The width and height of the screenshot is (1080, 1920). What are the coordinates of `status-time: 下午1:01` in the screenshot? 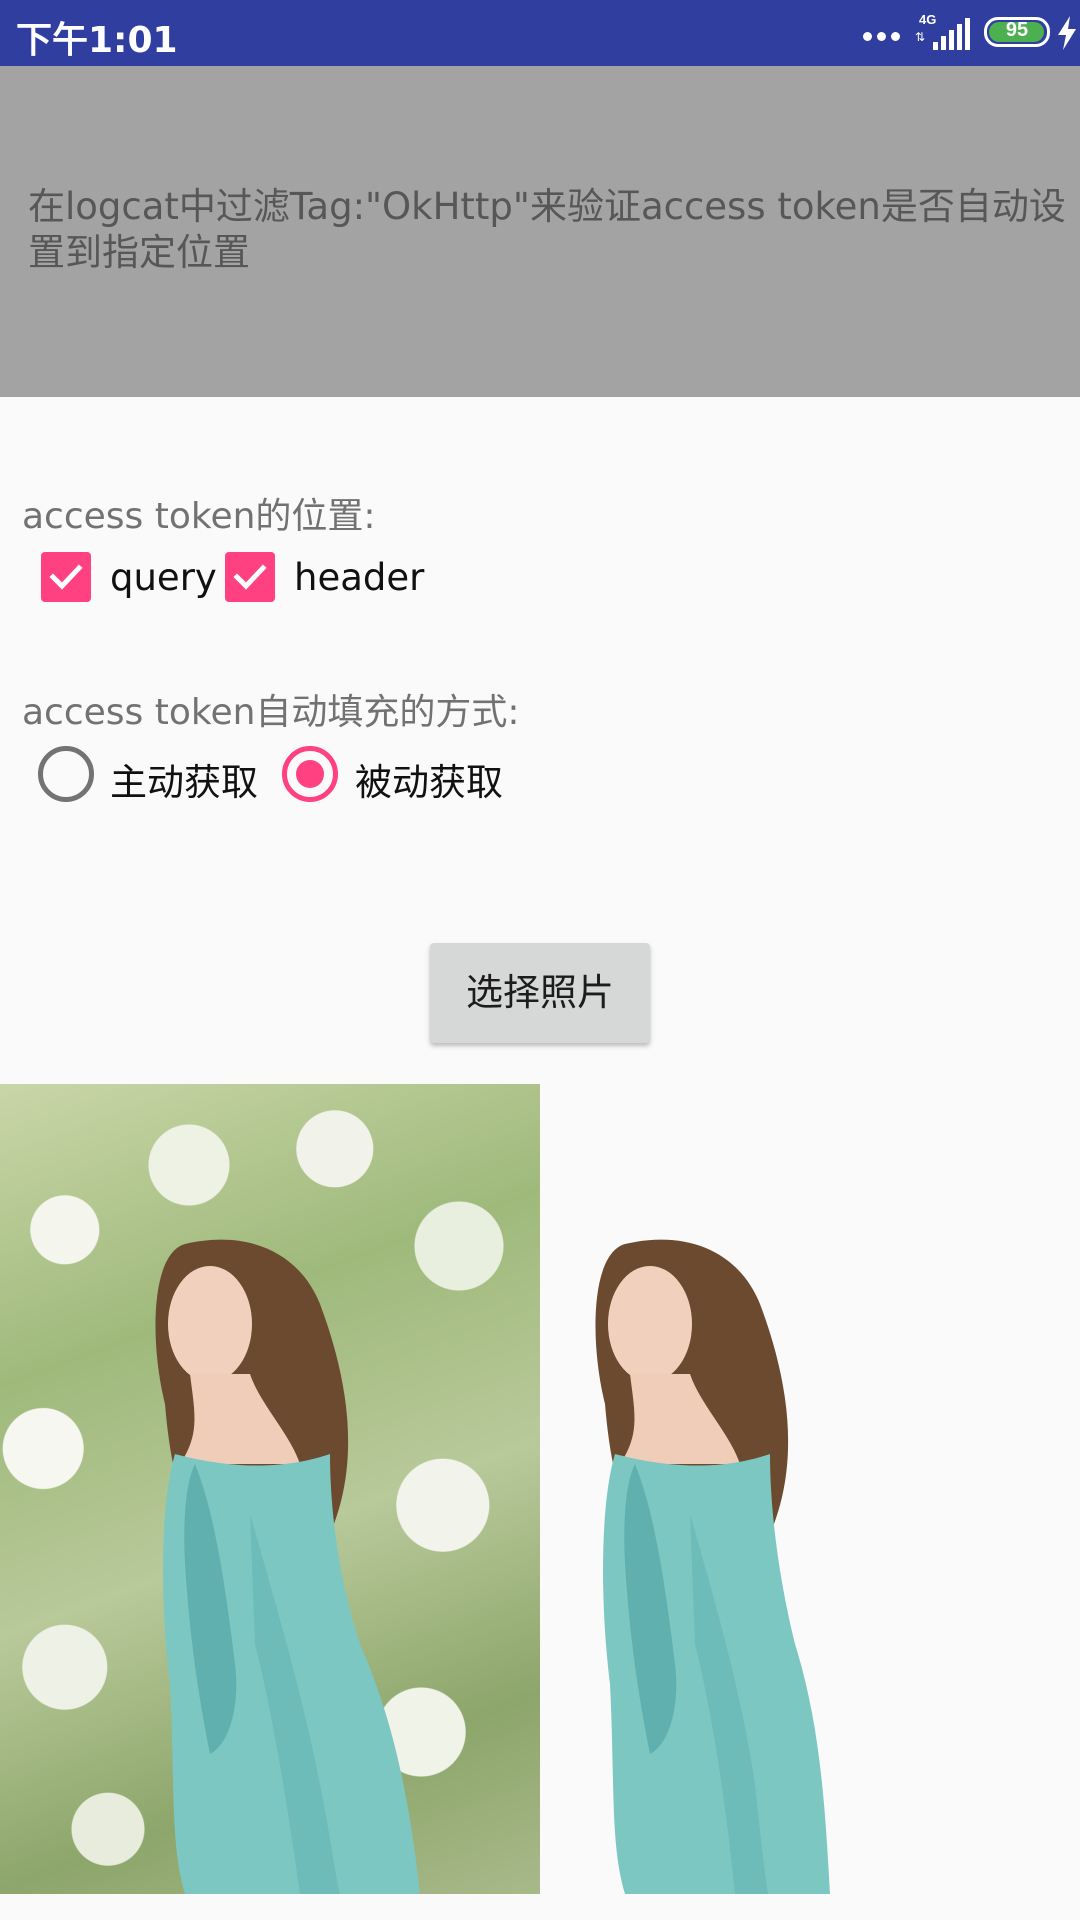 It's located at (97, 40).